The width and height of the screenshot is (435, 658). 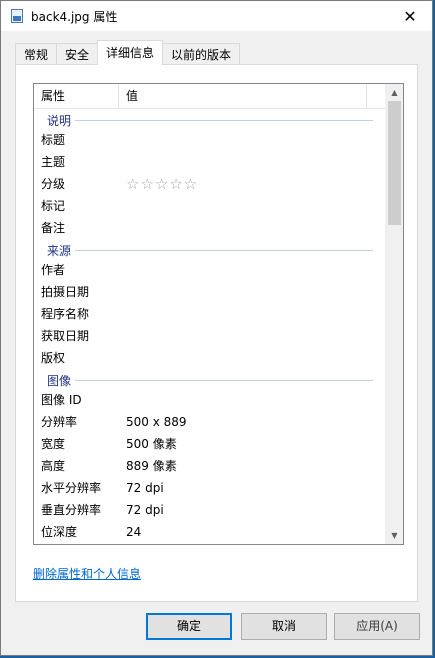 What do you see at coordinates (162, 184) in the screenshot?
I see `rating-stars: ☆☆☆☆☆` at bounding box center [162, 184].